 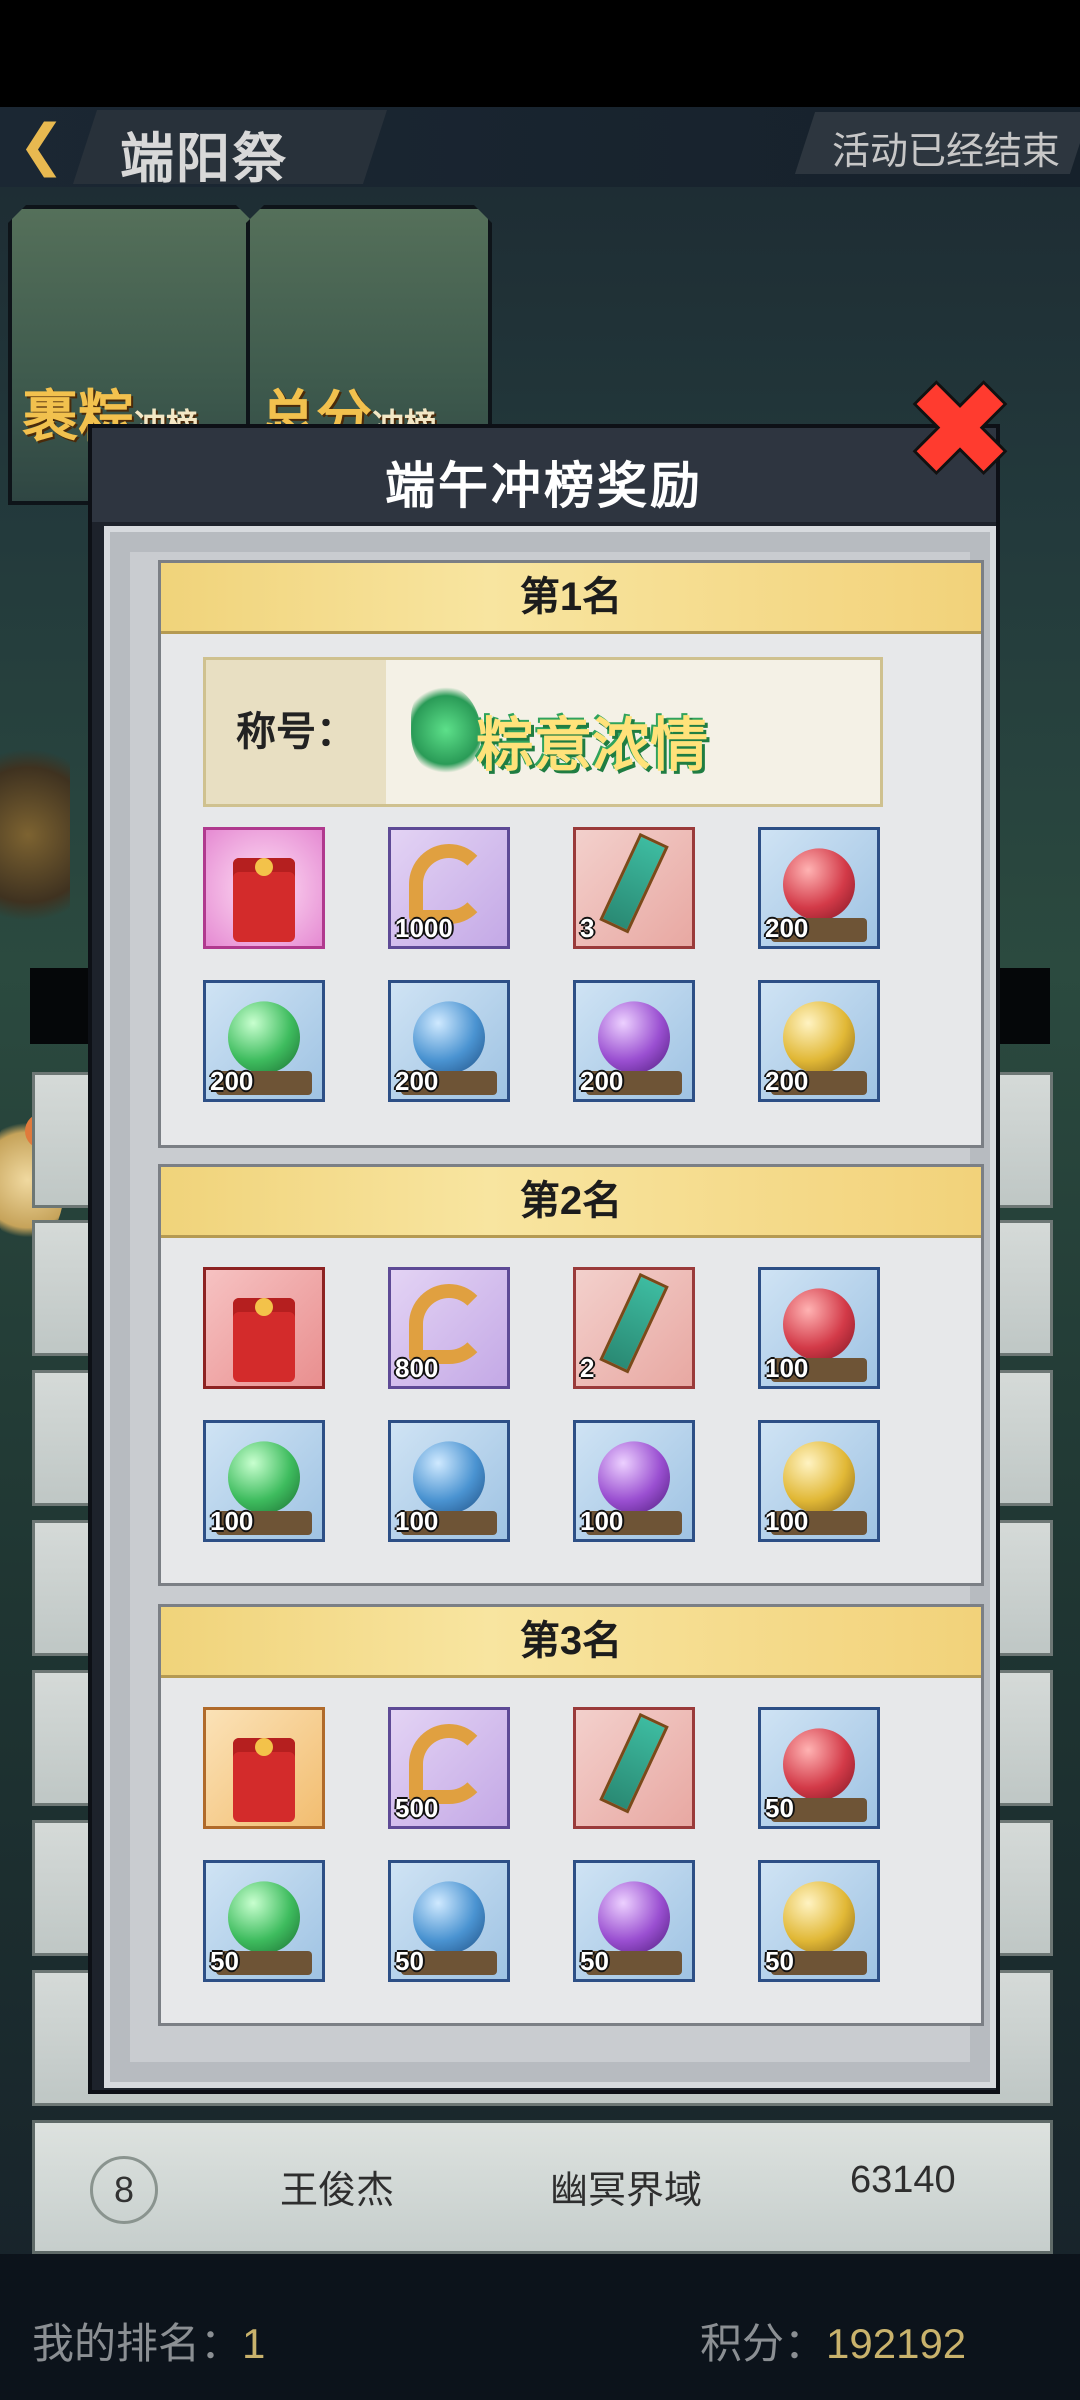 I want to click on rank-header: 第1名, so click(x=571, y=598).